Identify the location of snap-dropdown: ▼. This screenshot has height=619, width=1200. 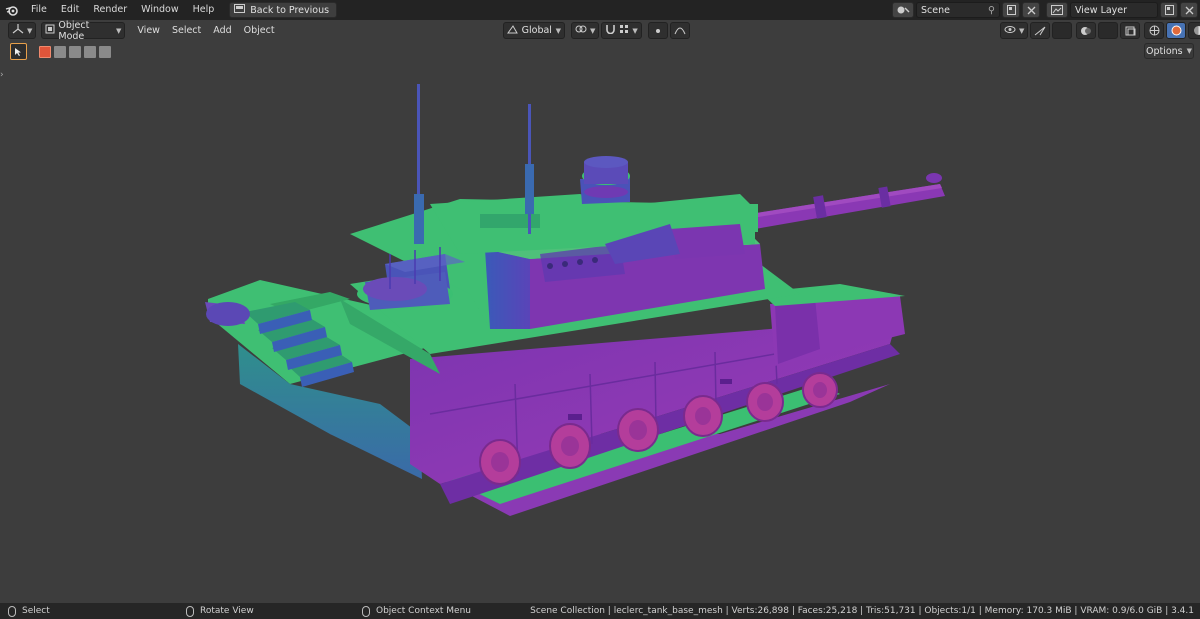
(621, 30).